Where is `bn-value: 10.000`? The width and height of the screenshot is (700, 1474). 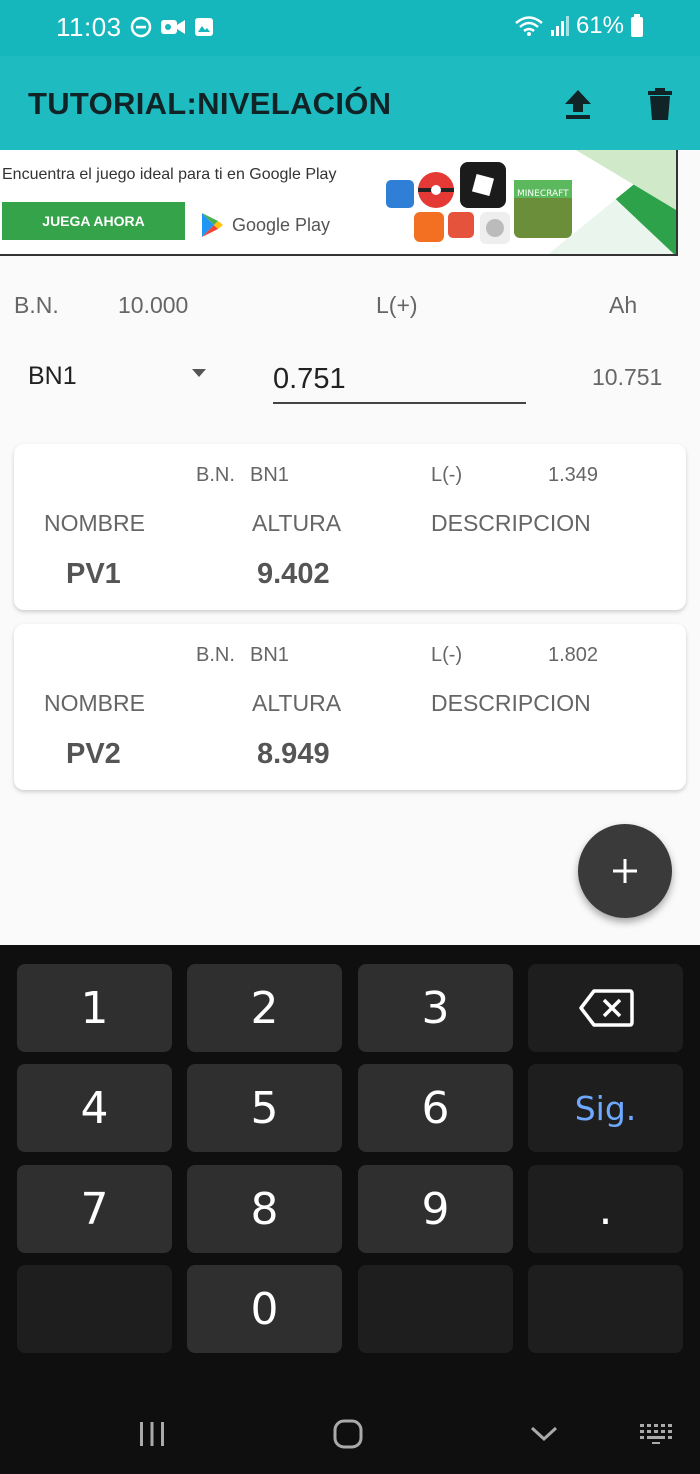
bn-value: 10.000 is located at coordinates (153, 305).